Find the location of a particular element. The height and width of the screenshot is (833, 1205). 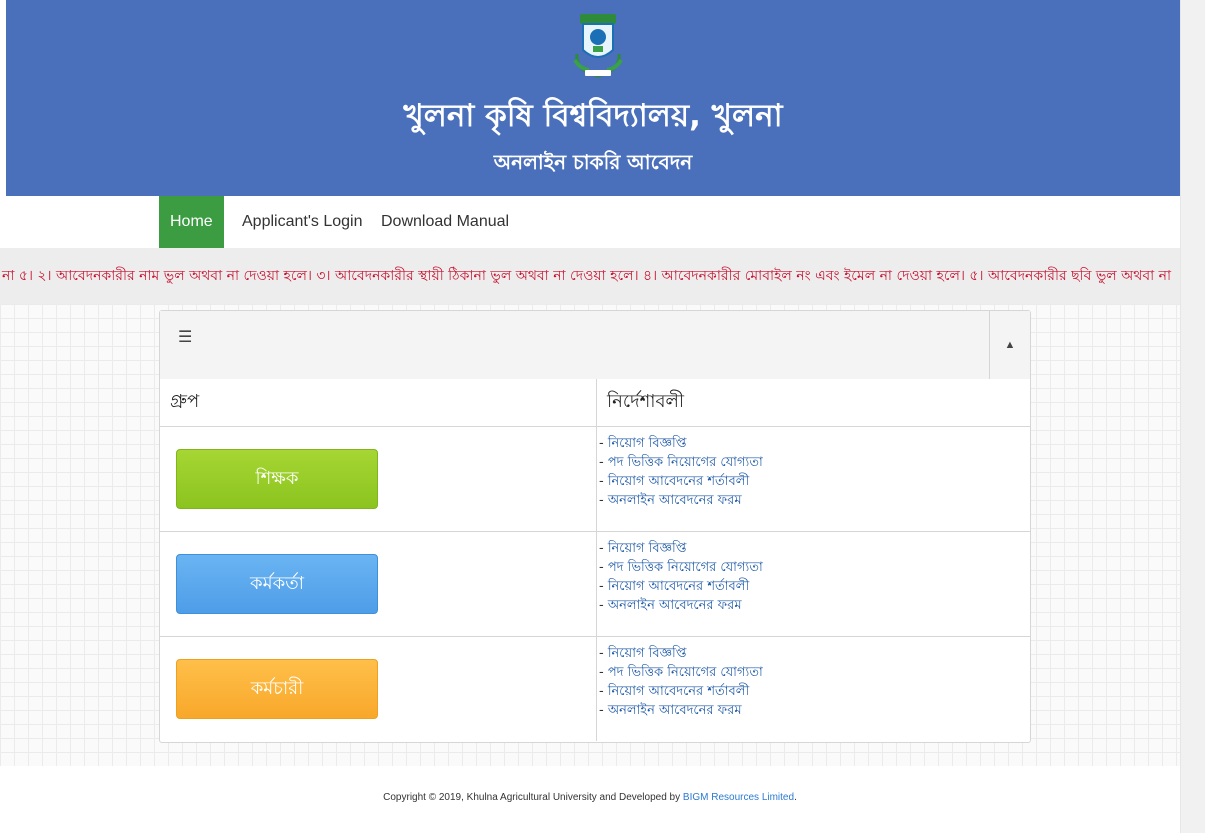

nav-applicant-login: Applicant's Login is located at coordinates (302, 222).